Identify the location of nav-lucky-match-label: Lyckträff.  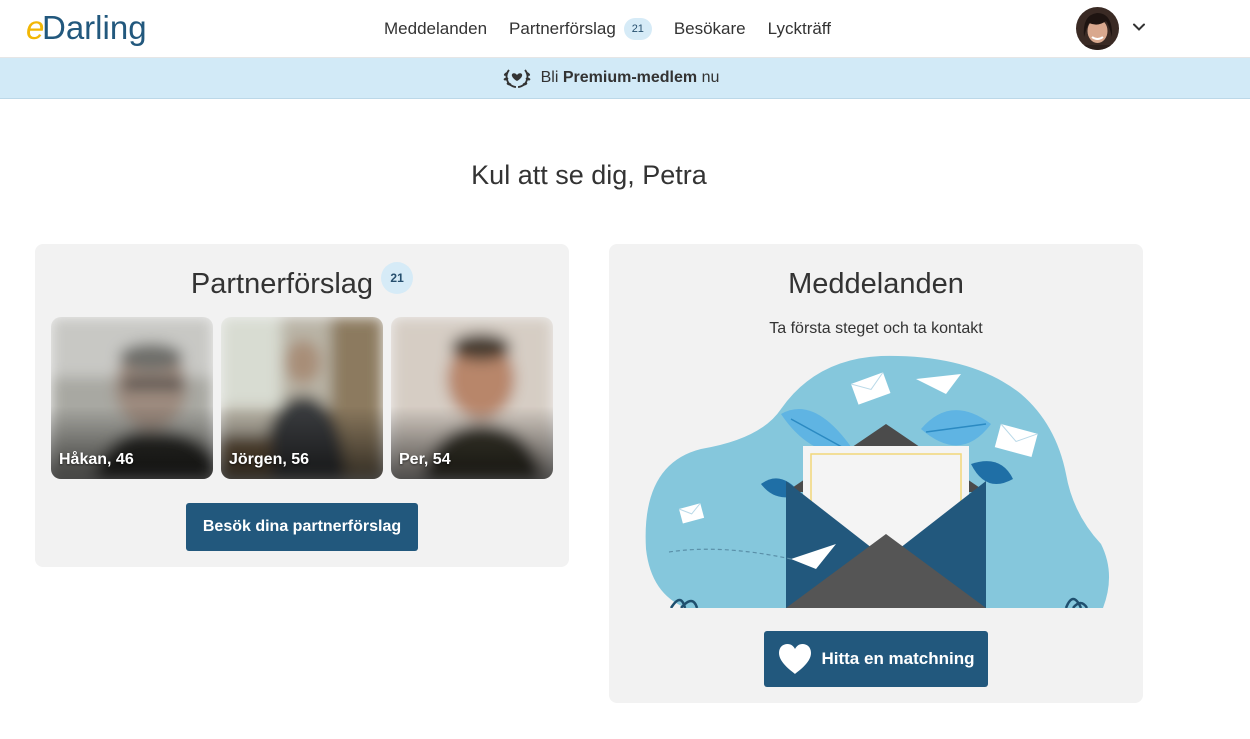
(799, 28).